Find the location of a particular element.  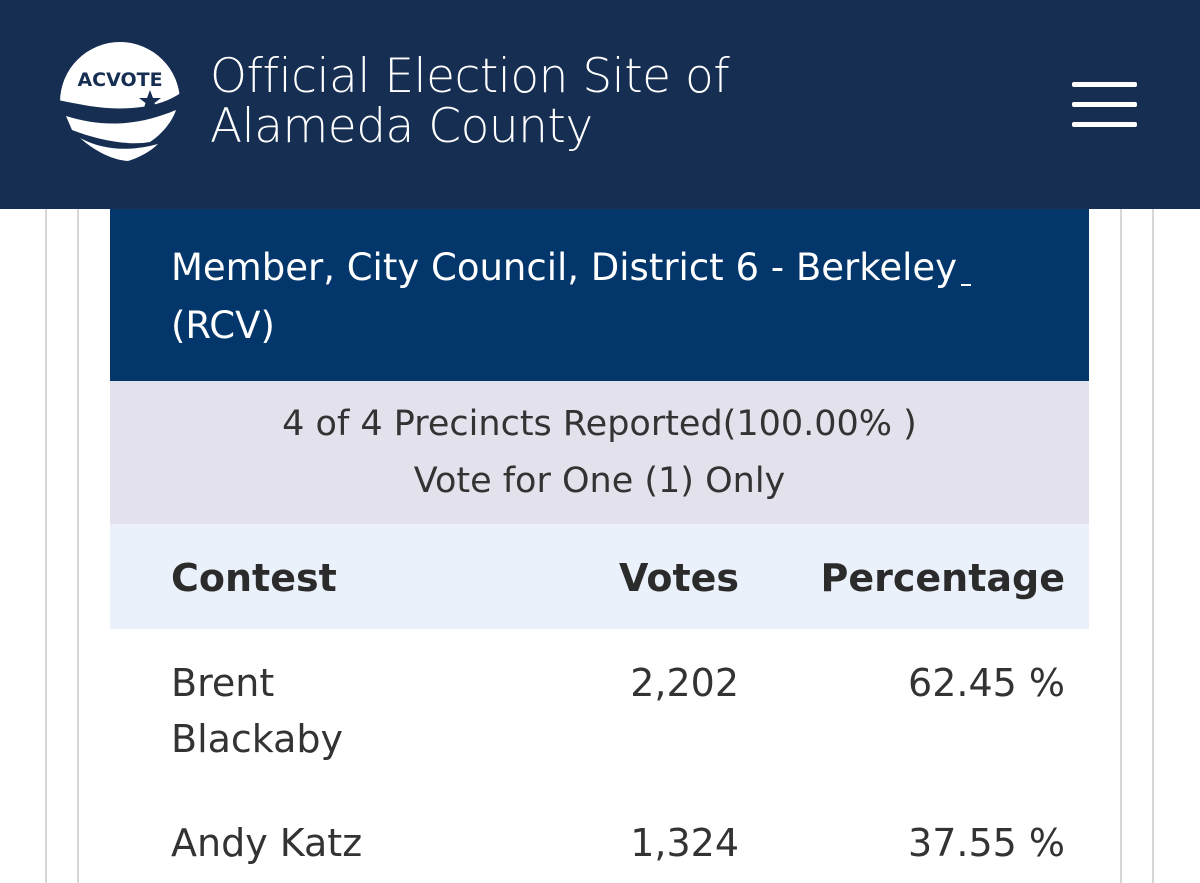

candidate-percentage: 37.55 % is located at coordinates (986, 843).